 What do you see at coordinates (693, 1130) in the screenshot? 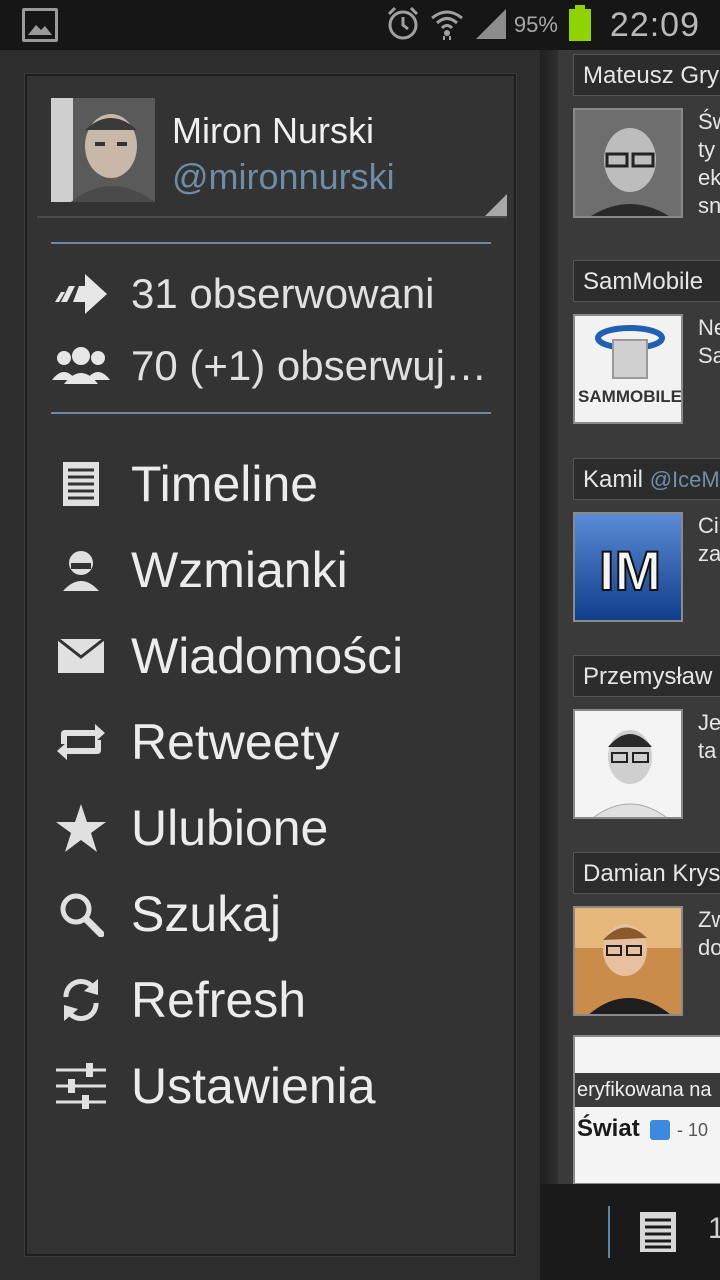
I see `image-text-suffix: - 10` at bounding box center [693, 1130].